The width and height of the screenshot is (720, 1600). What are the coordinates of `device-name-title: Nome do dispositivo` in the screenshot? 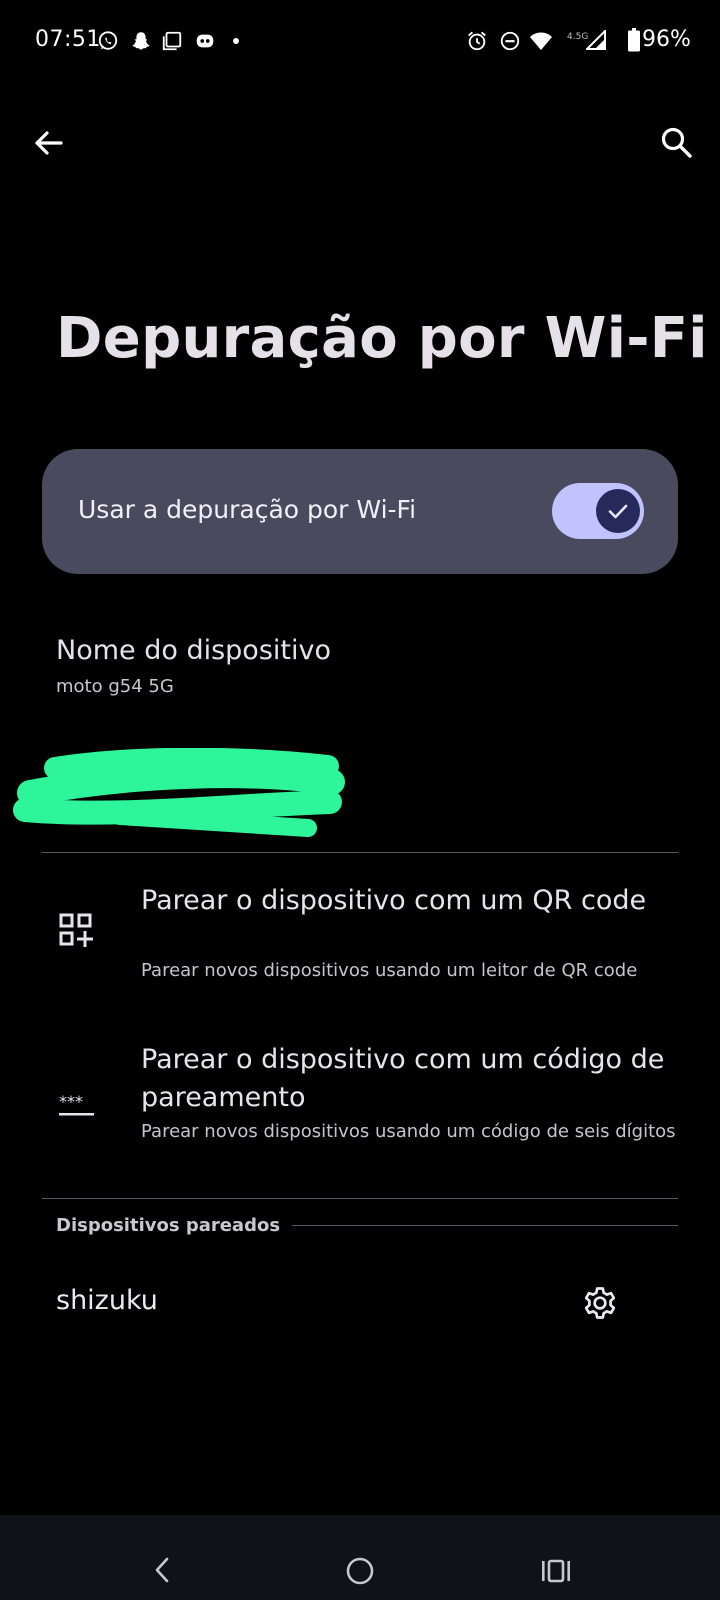 It's located at (193, 650).